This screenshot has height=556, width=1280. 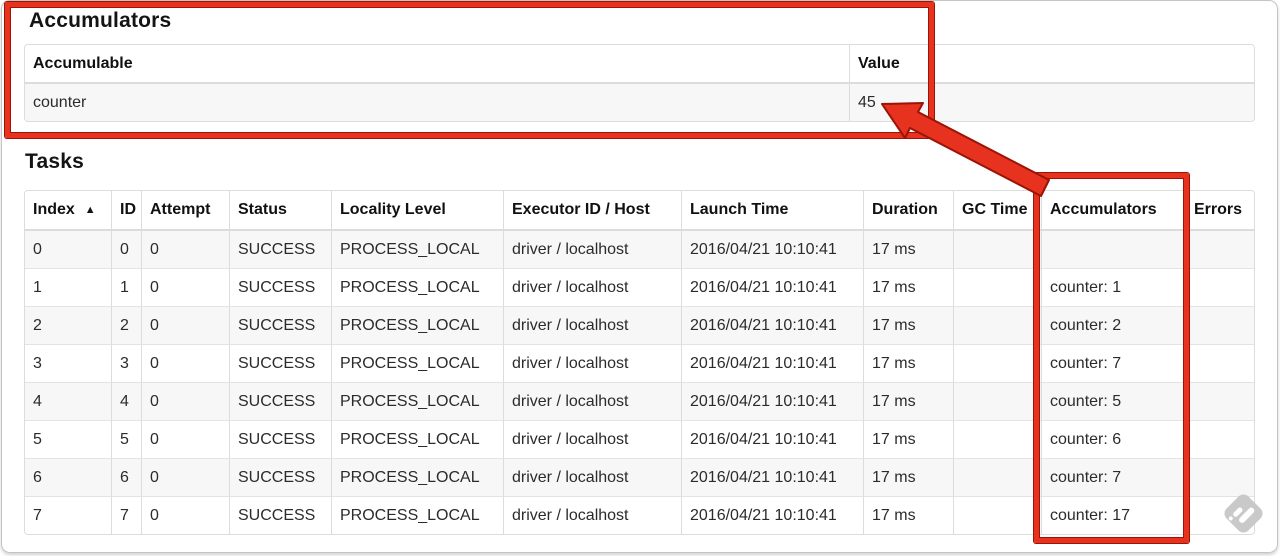 I want to click on task-cell-index: 2, so click(x=68, y=325).